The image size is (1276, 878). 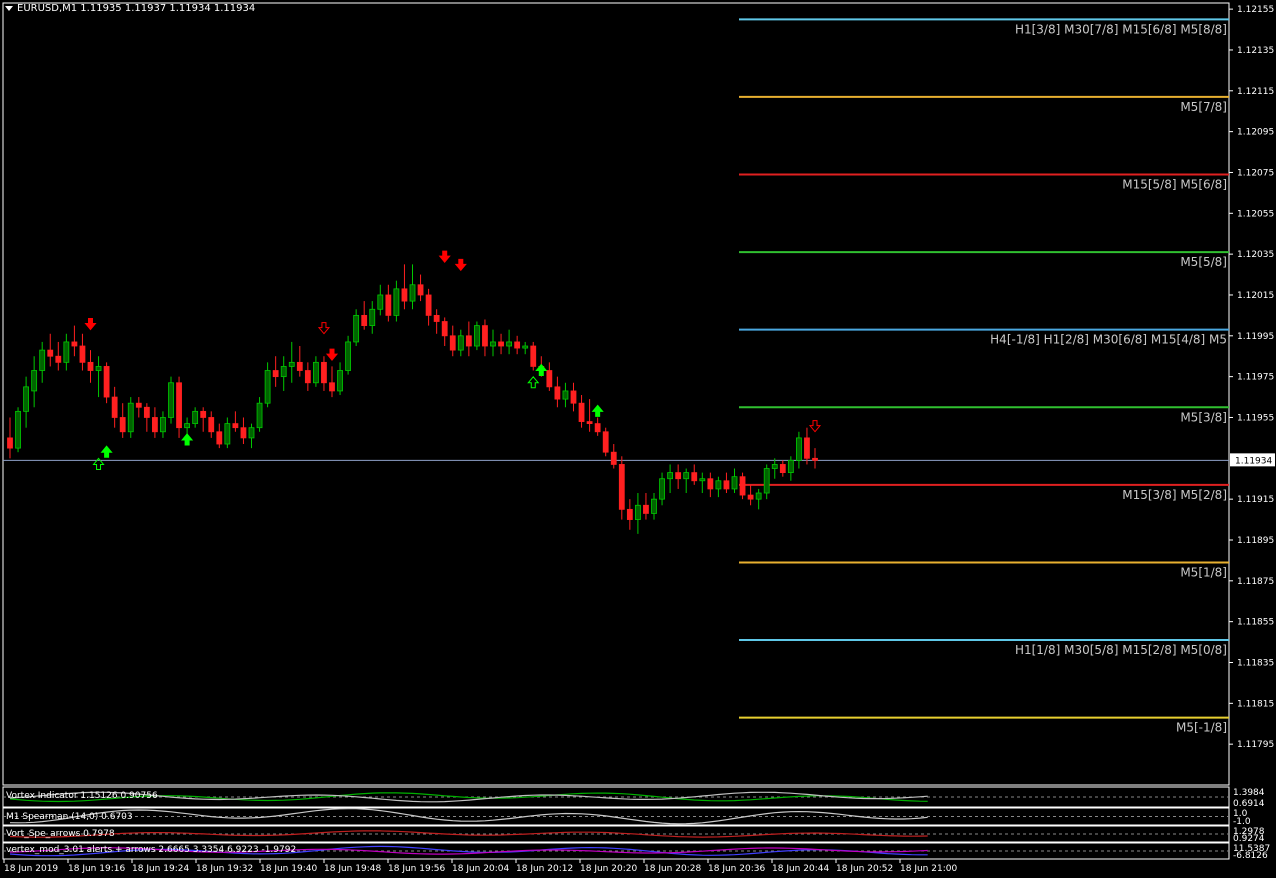 What do you see at coordinates (60, 834) in the screenshot?
I see `indicator-label-vort-spe: Vort_Spe_arrows 0.7978` at bounding box center [60, 834].